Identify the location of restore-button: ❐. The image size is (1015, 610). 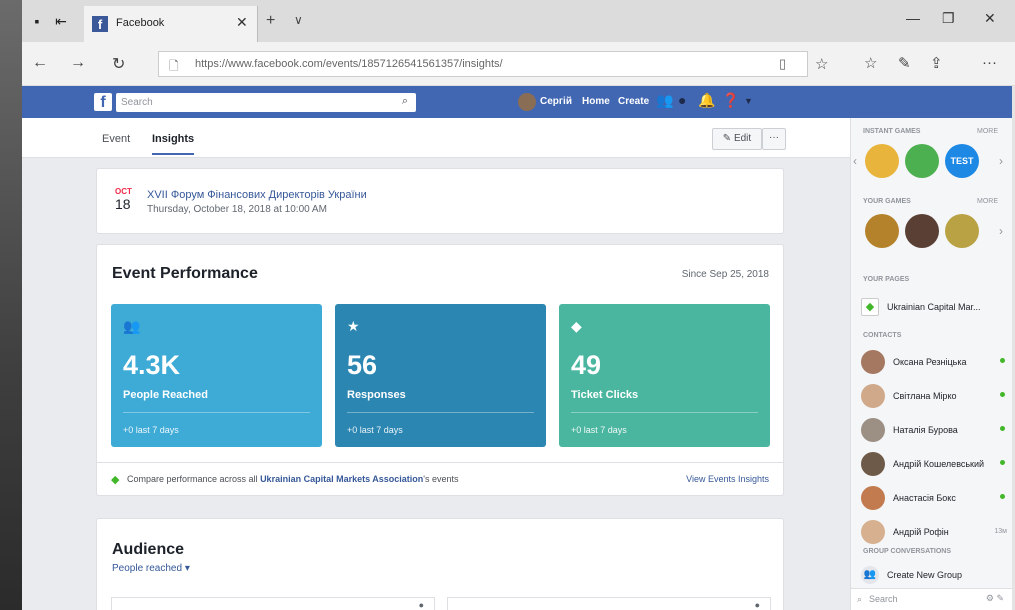
(948, 18).